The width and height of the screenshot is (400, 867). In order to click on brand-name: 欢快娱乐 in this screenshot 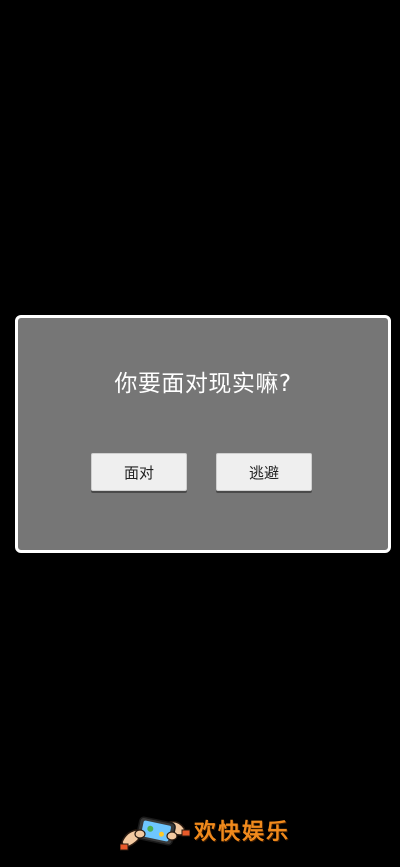, I will do `click(242, 832)`.